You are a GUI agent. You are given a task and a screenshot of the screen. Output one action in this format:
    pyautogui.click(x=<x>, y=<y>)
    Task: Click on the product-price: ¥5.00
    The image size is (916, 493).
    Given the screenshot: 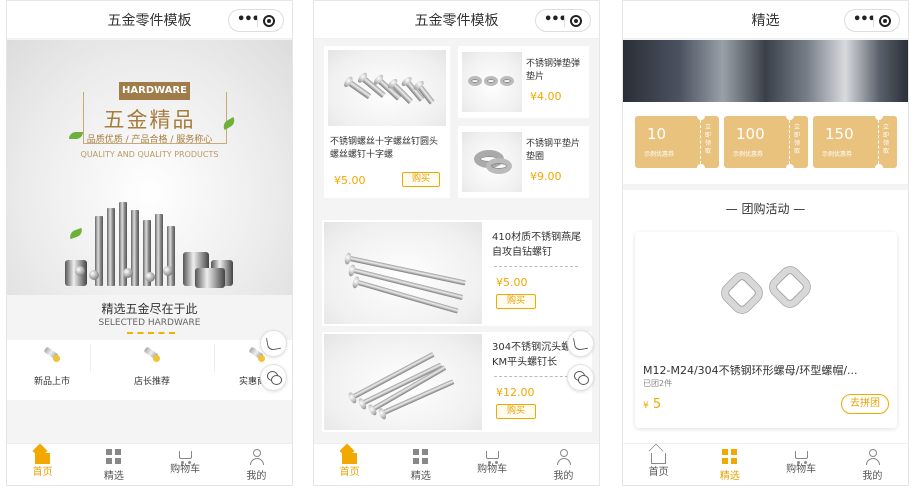 What is the action you would take?
    pyautogui.click(x=512, y=282)
    